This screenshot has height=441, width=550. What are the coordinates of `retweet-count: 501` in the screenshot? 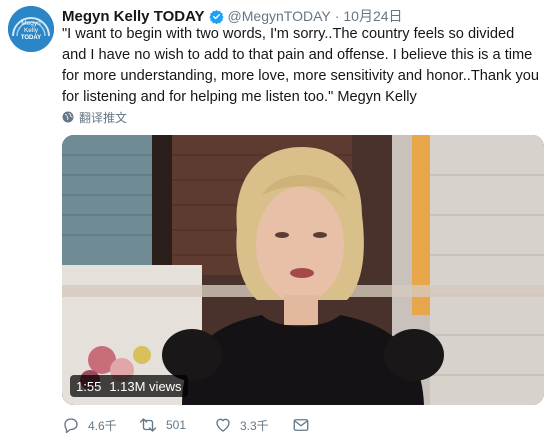 It's located at (176, 425).